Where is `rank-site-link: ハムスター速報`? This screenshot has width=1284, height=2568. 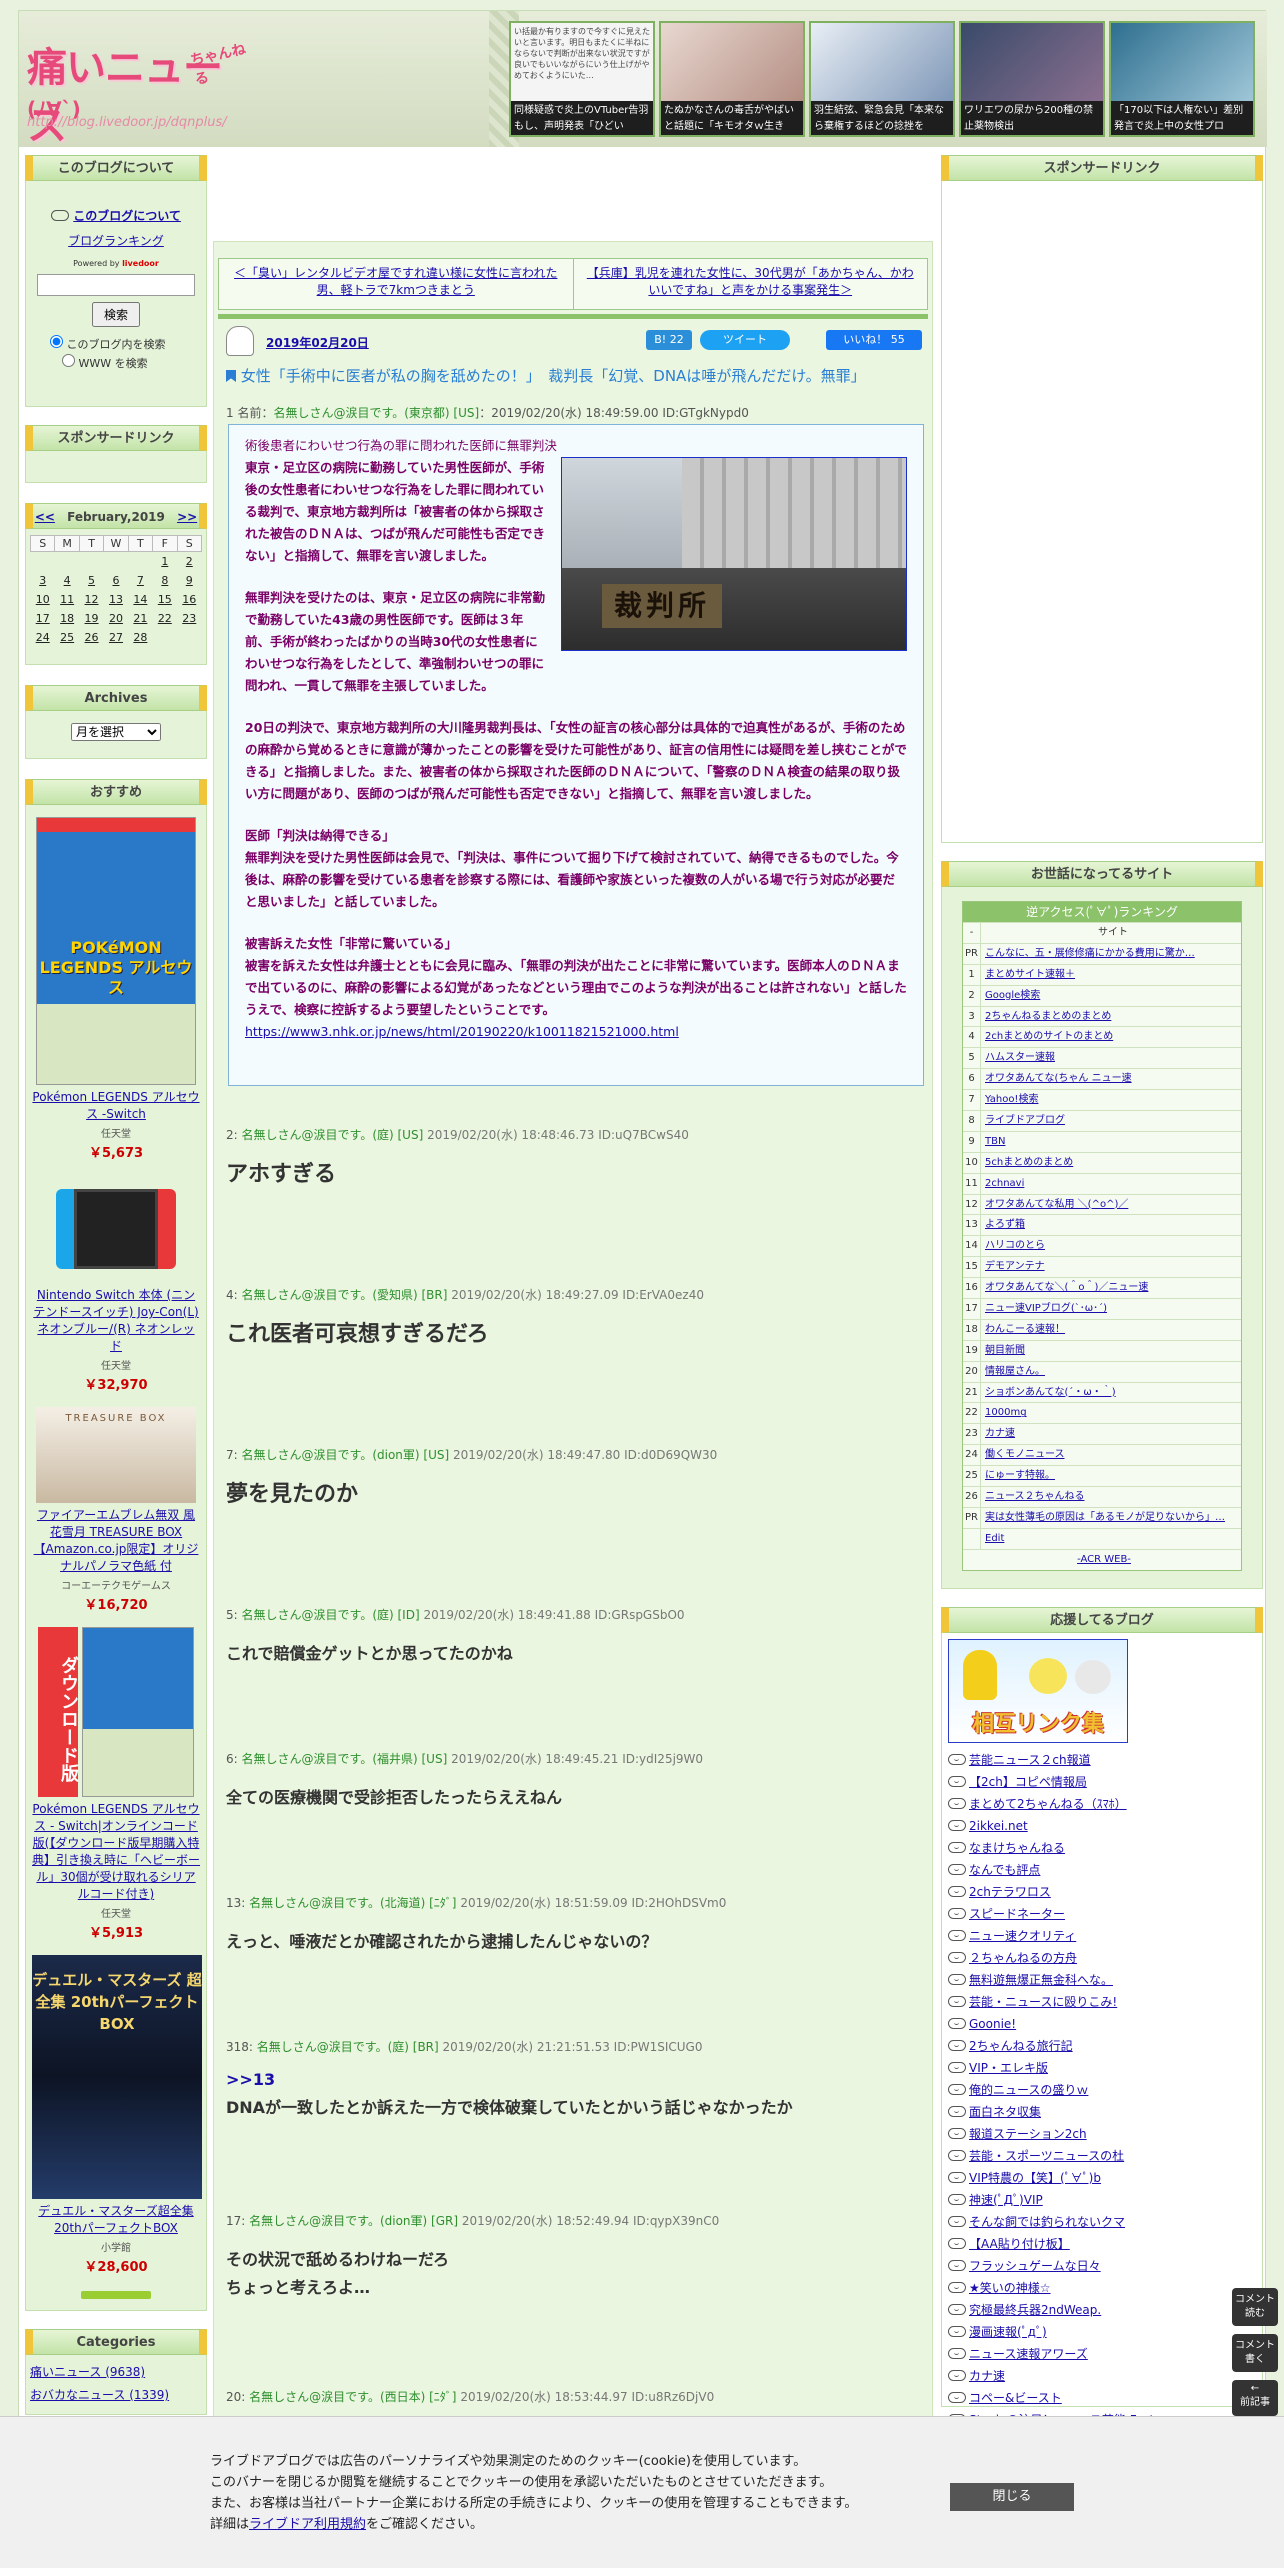 rank-site-link: ハムスター速報 is located at coordinates (1111, 1058).